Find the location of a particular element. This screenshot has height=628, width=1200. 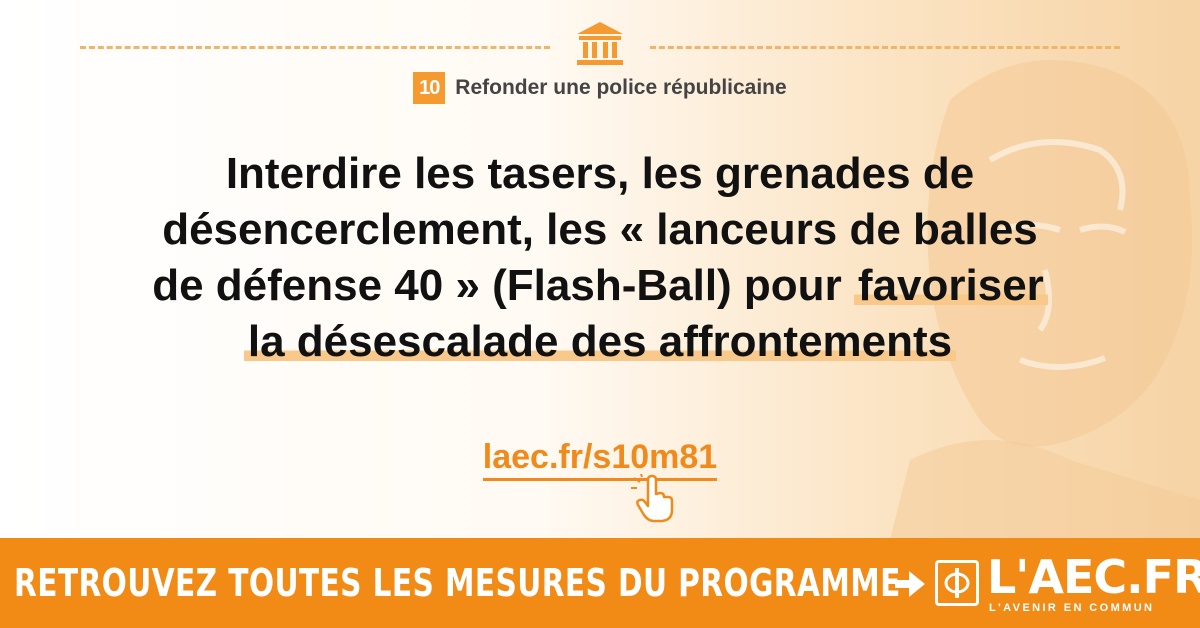

dashed-divider-right is located at coordinates (885, 47).